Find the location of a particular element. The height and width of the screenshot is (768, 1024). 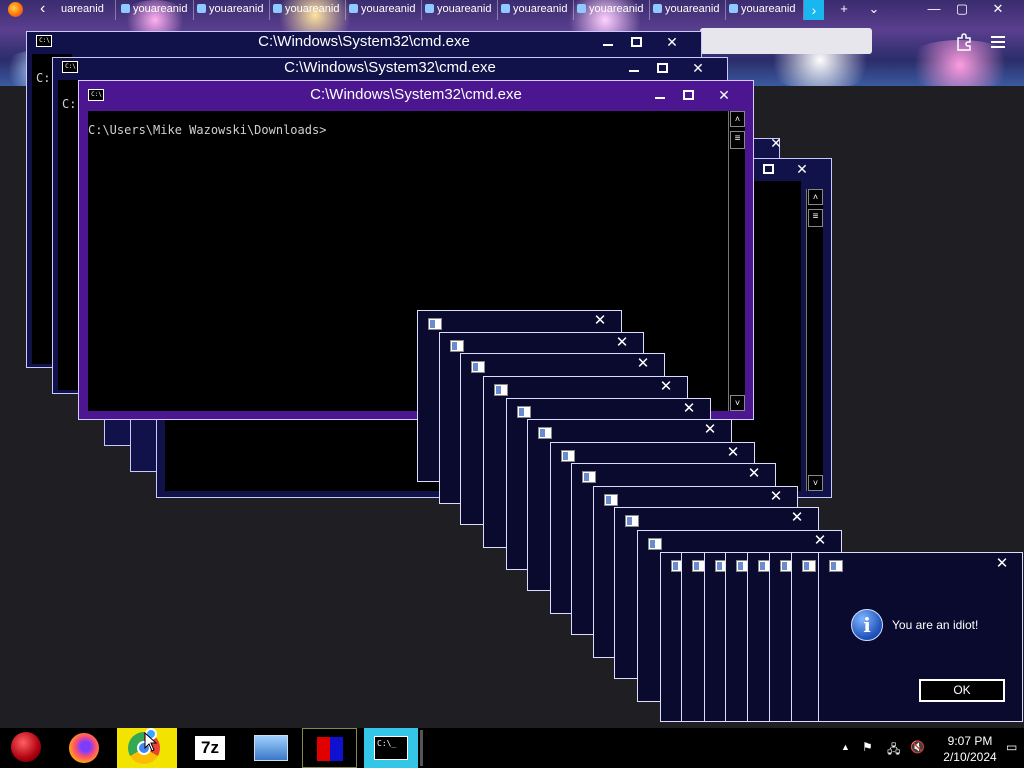

hamburger-icon is located at coordinates (998, 42).